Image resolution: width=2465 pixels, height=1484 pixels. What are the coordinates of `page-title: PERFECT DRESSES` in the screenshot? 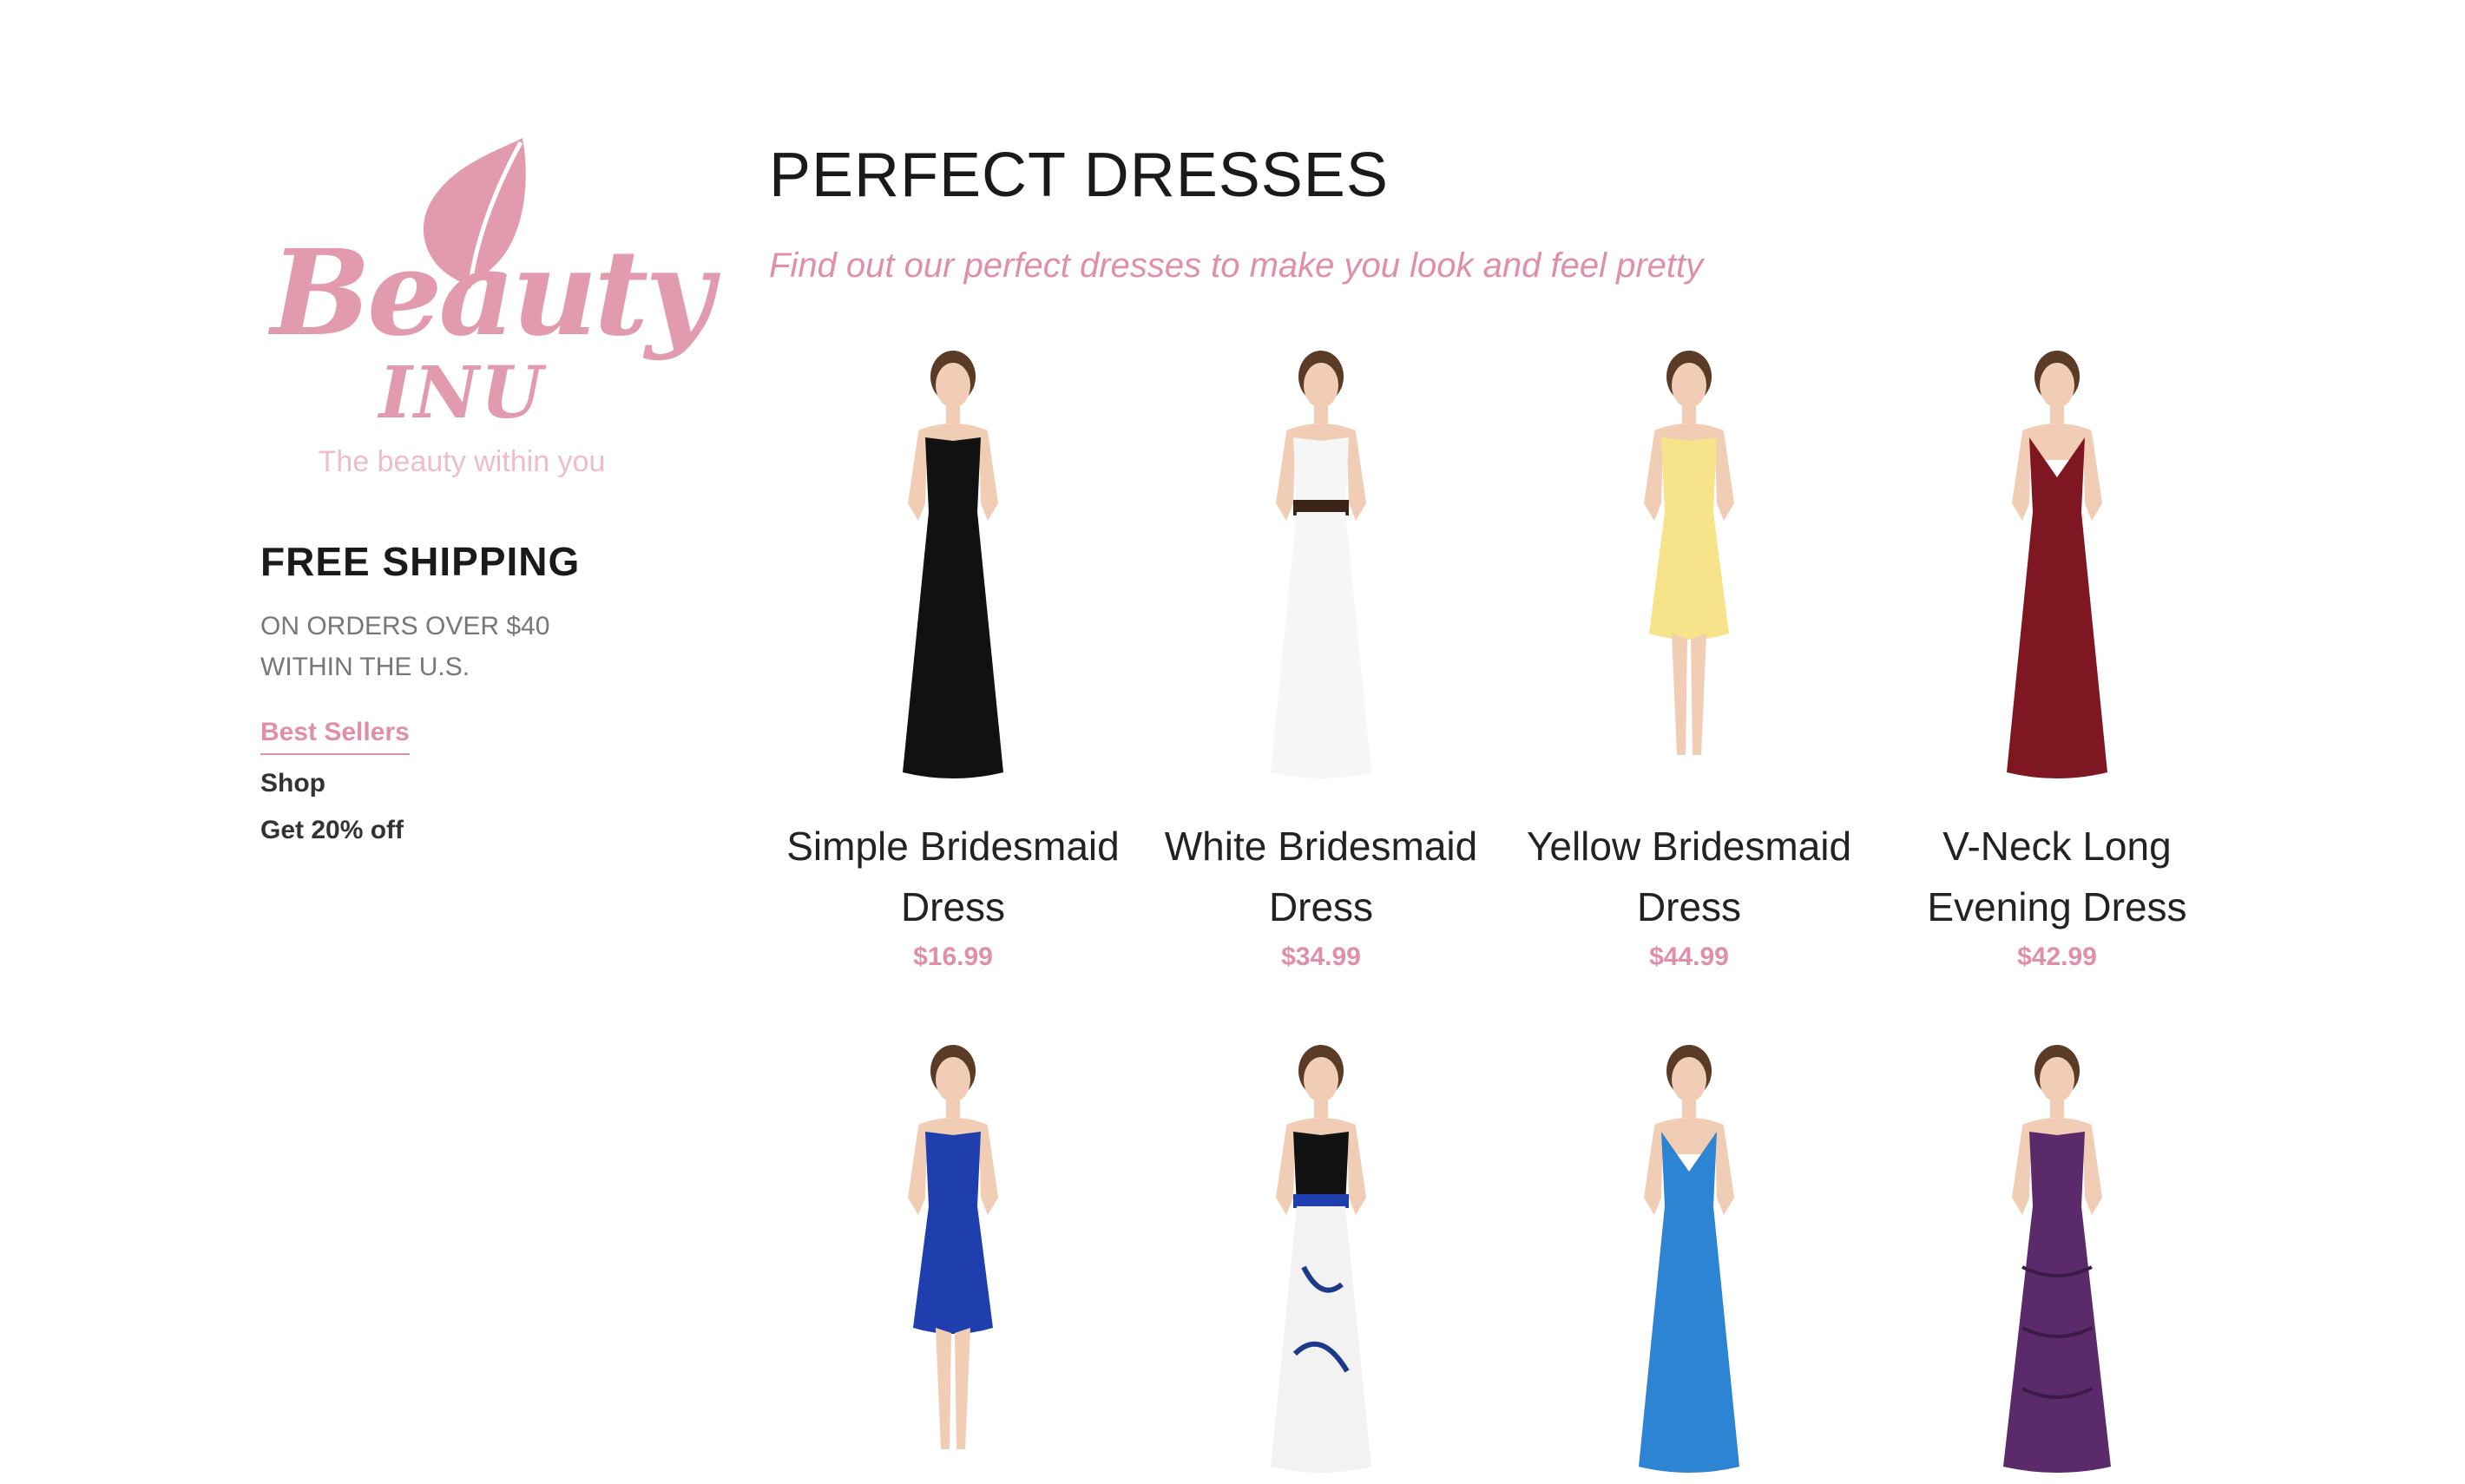 It's located at (1079, 175).